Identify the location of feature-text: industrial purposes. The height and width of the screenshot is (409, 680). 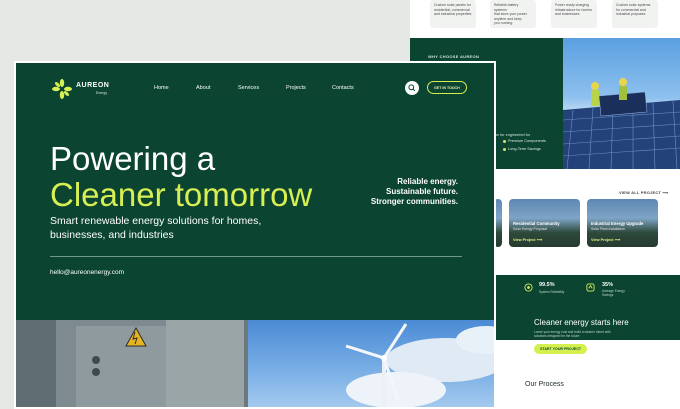
(631, 14).